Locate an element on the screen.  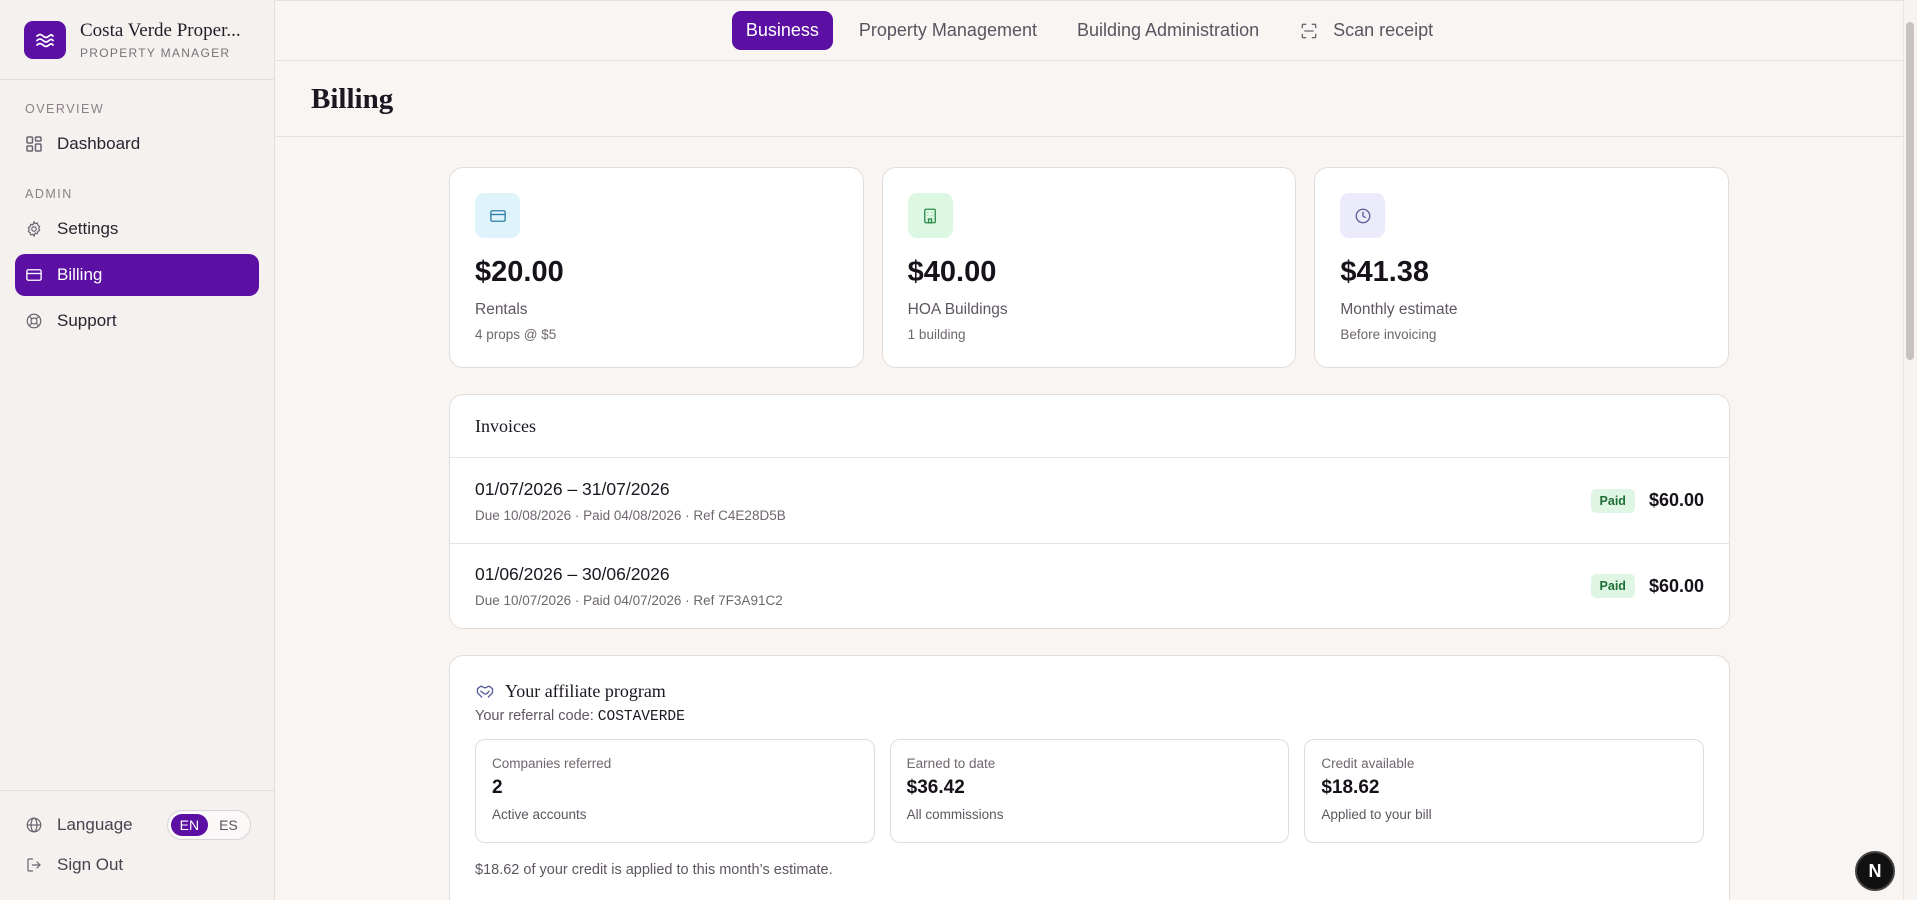
sidebar-item-label: Settings is located at coordinates (88, 228).